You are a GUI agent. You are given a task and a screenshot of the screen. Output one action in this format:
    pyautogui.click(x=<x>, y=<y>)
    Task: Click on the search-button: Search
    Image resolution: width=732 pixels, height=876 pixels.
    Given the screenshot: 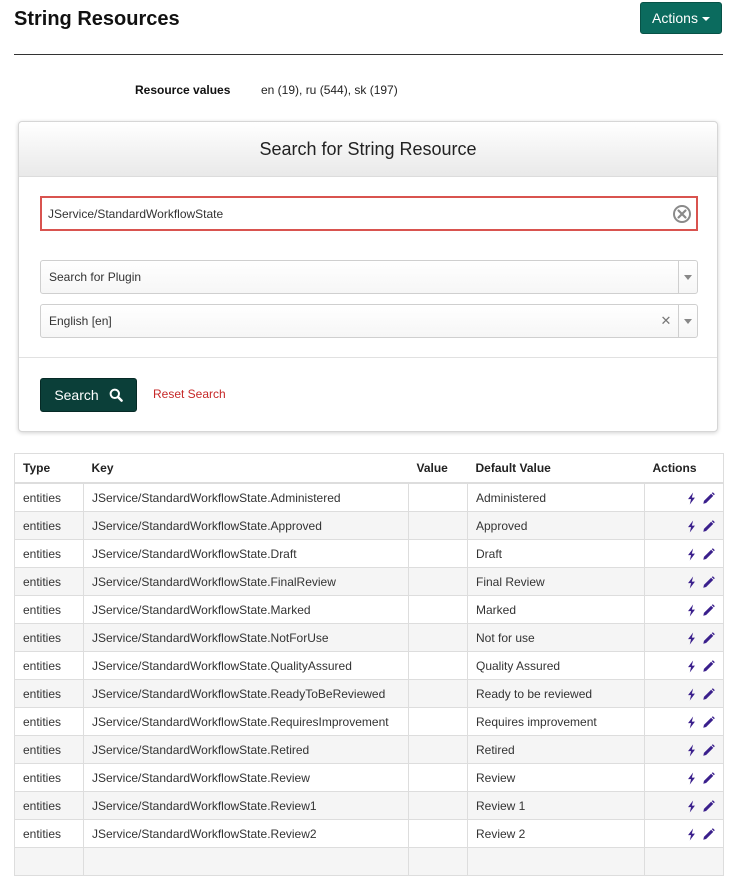 What is the action you would take?
    pyautogui.click(x=88, y=395)
    